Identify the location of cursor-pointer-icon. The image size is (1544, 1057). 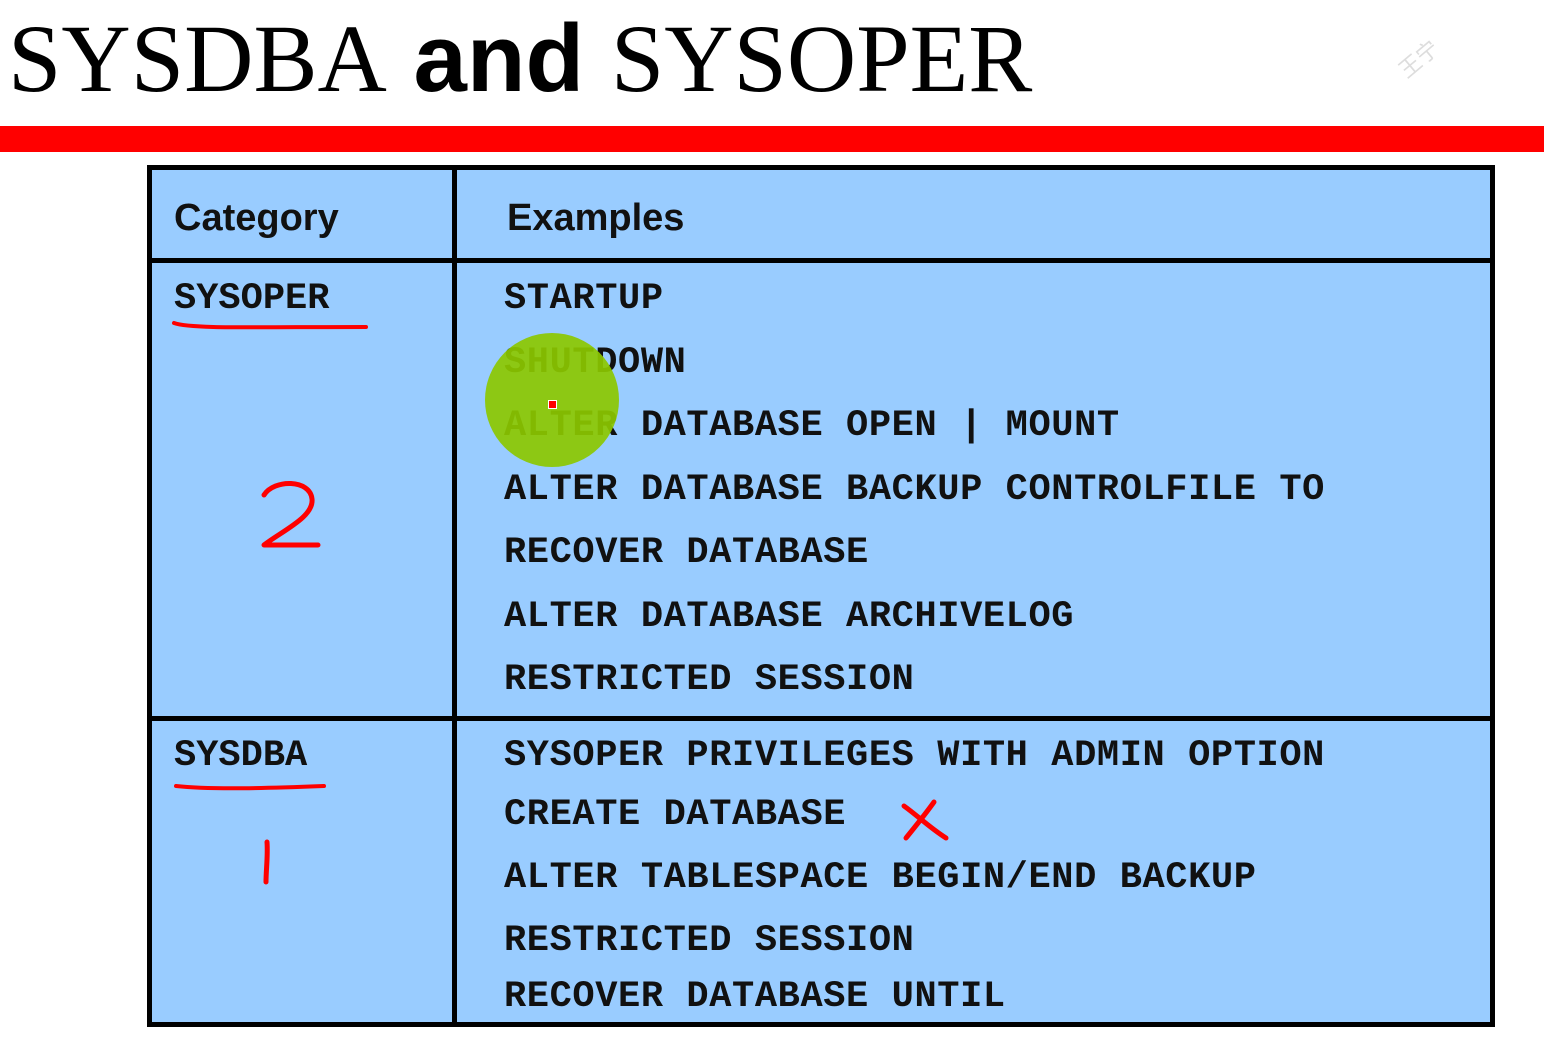
(552, 404).